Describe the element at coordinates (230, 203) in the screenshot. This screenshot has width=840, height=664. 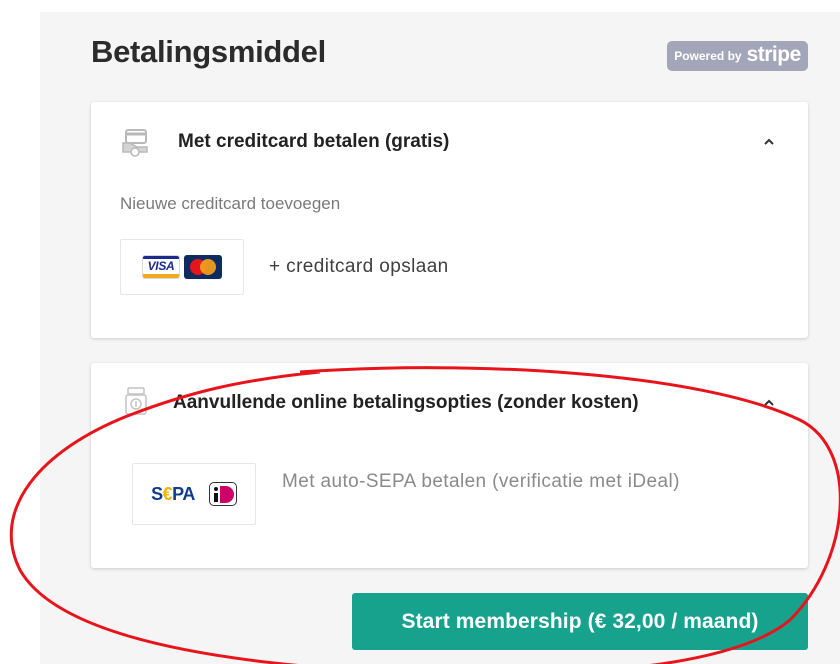
I see `new-creditcard-label: Nieuwe creditcard toevoegen` at that location.